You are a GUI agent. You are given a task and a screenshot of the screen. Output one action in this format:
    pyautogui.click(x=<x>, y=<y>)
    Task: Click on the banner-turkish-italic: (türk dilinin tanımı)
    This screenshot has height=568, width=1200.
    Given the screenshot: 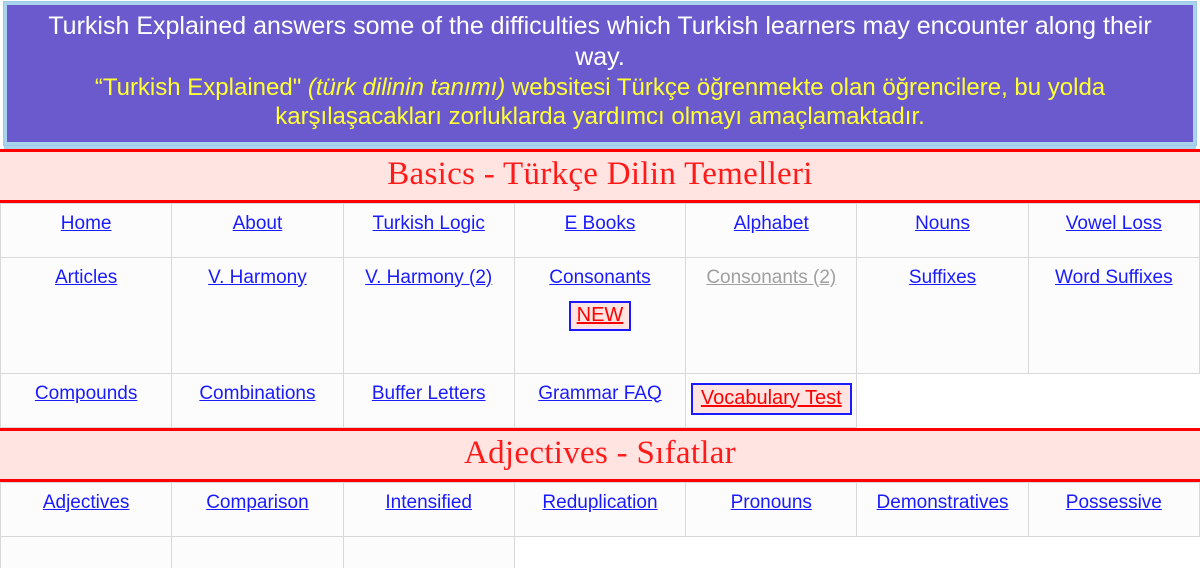 What is the action you would take?
    pyautogui.click(x=406, y=87)
    